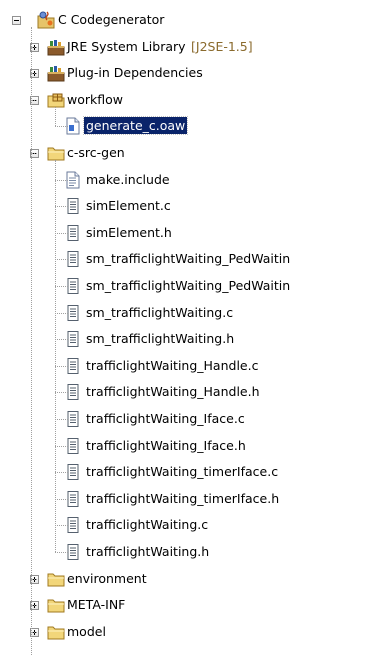 This screenshot has height=655, width=382. I want to click on tree-node-plug-in-dependencies: Plug-in Dependencies, so click(191, 73).